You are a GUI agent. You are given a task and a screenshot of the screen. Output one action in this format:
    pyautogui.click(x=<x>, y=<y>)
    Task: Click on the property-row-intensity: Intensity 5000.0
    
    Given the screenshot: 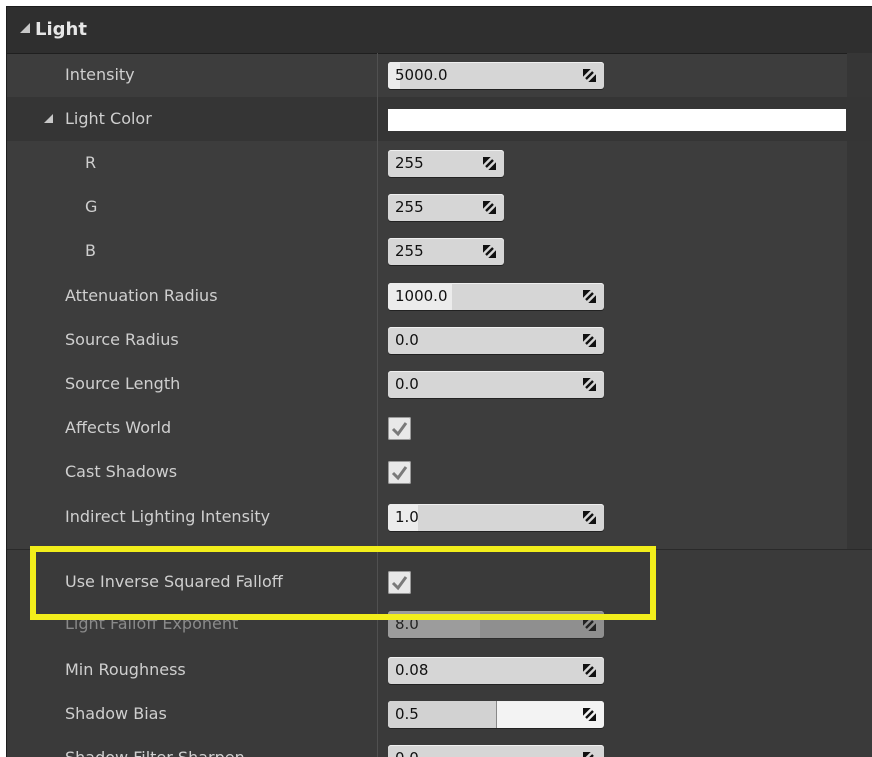 What is the action you would take?
    pyautogui.click(x=439, y=75)
    